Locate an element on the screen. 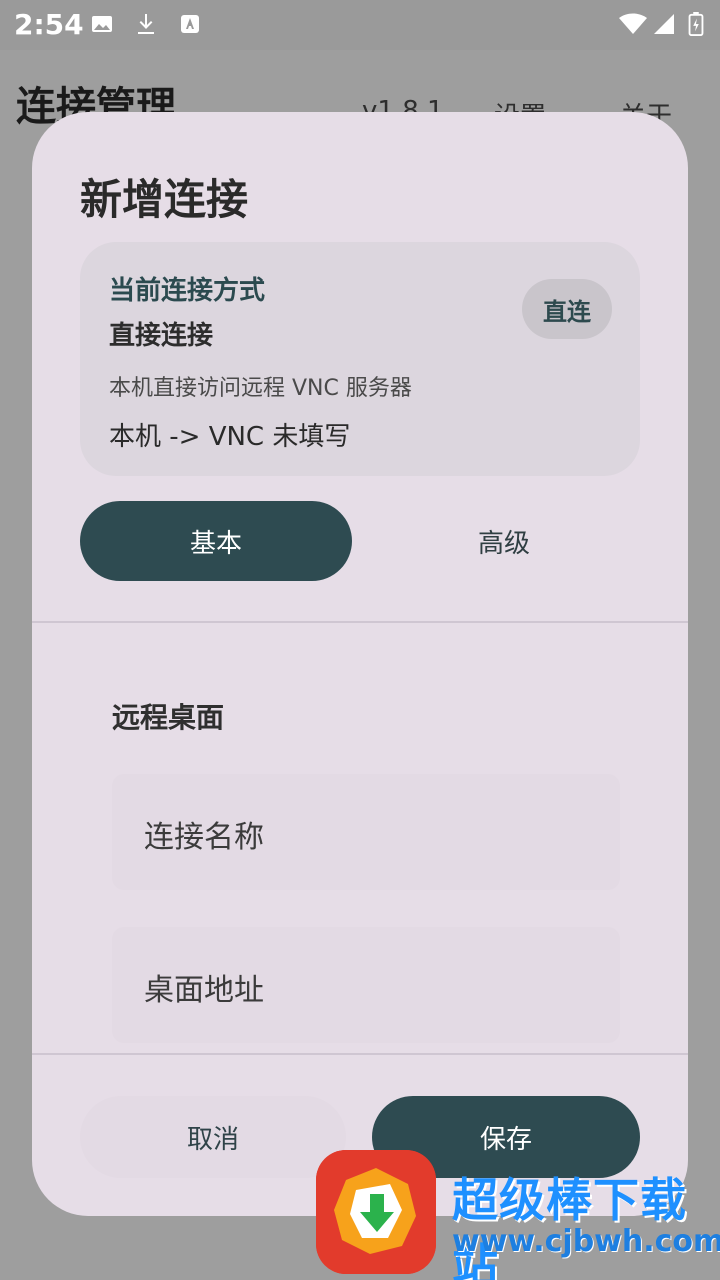  connection-name-field: 连接名称 is located at coordinates (366, 832).